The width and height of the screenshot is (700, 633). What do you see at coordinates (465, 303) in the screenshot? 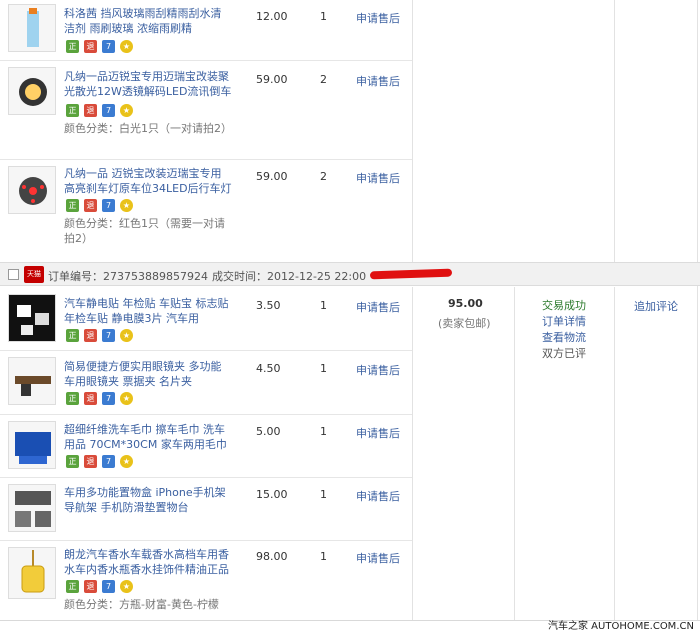
I see `order-total: 95.00` at bounding box center [465, 303].